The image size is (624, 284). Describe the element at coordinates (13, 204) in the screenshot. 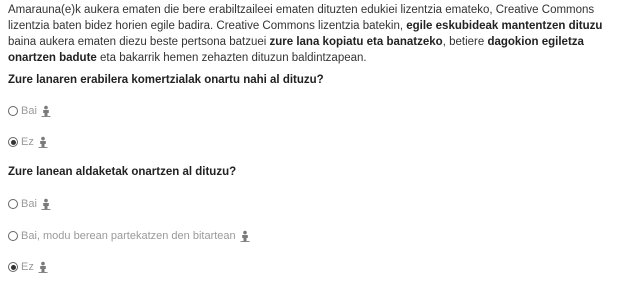

I see `radio-modifications-yes` at that location.